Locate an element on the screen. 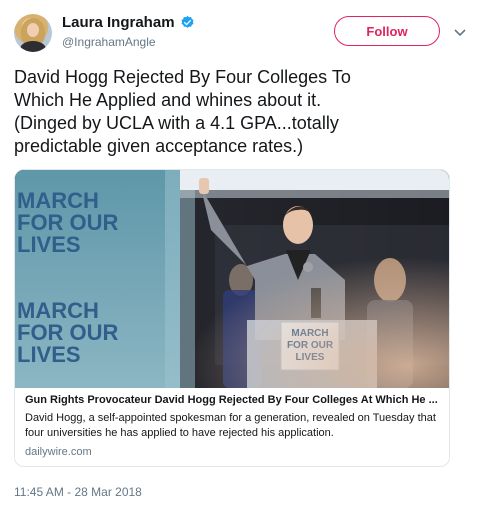 The image size is (480, 514). card-domain: dailywire.com is located at coordinates (233, 452).